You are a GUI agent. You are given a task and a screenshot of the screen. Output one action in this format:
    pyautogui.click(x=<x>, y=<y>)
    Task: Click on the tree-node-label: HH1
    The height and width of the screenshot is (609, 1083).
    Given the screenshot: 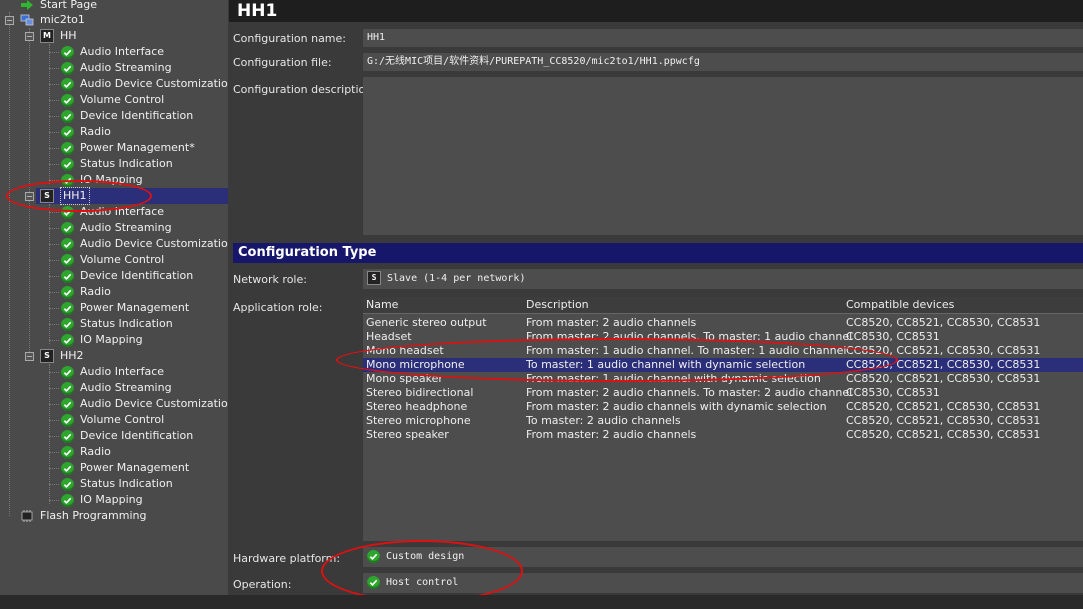 What is the action you would take?
    pyautogui.click(x=75, y=196)
    